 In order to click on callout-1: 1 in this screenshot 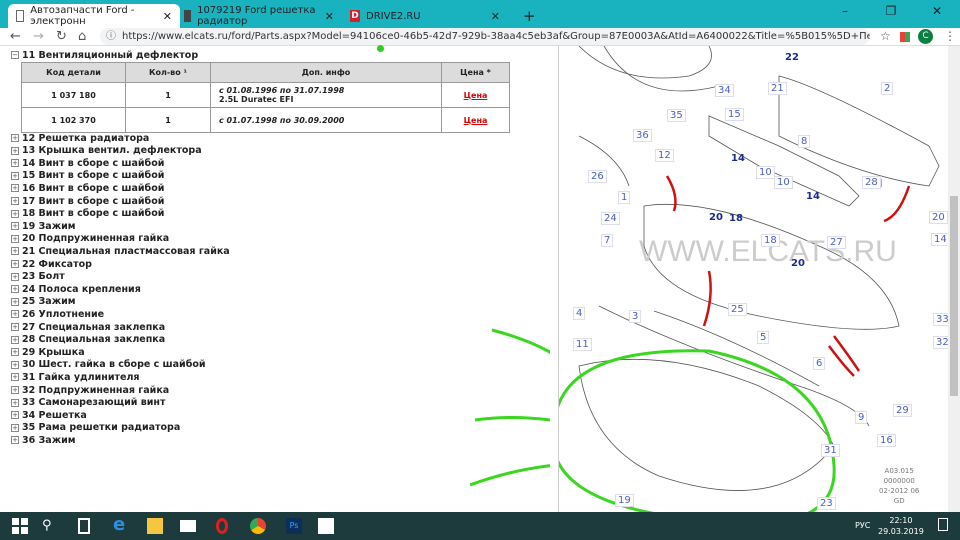, I will do `click(624, 197)`.